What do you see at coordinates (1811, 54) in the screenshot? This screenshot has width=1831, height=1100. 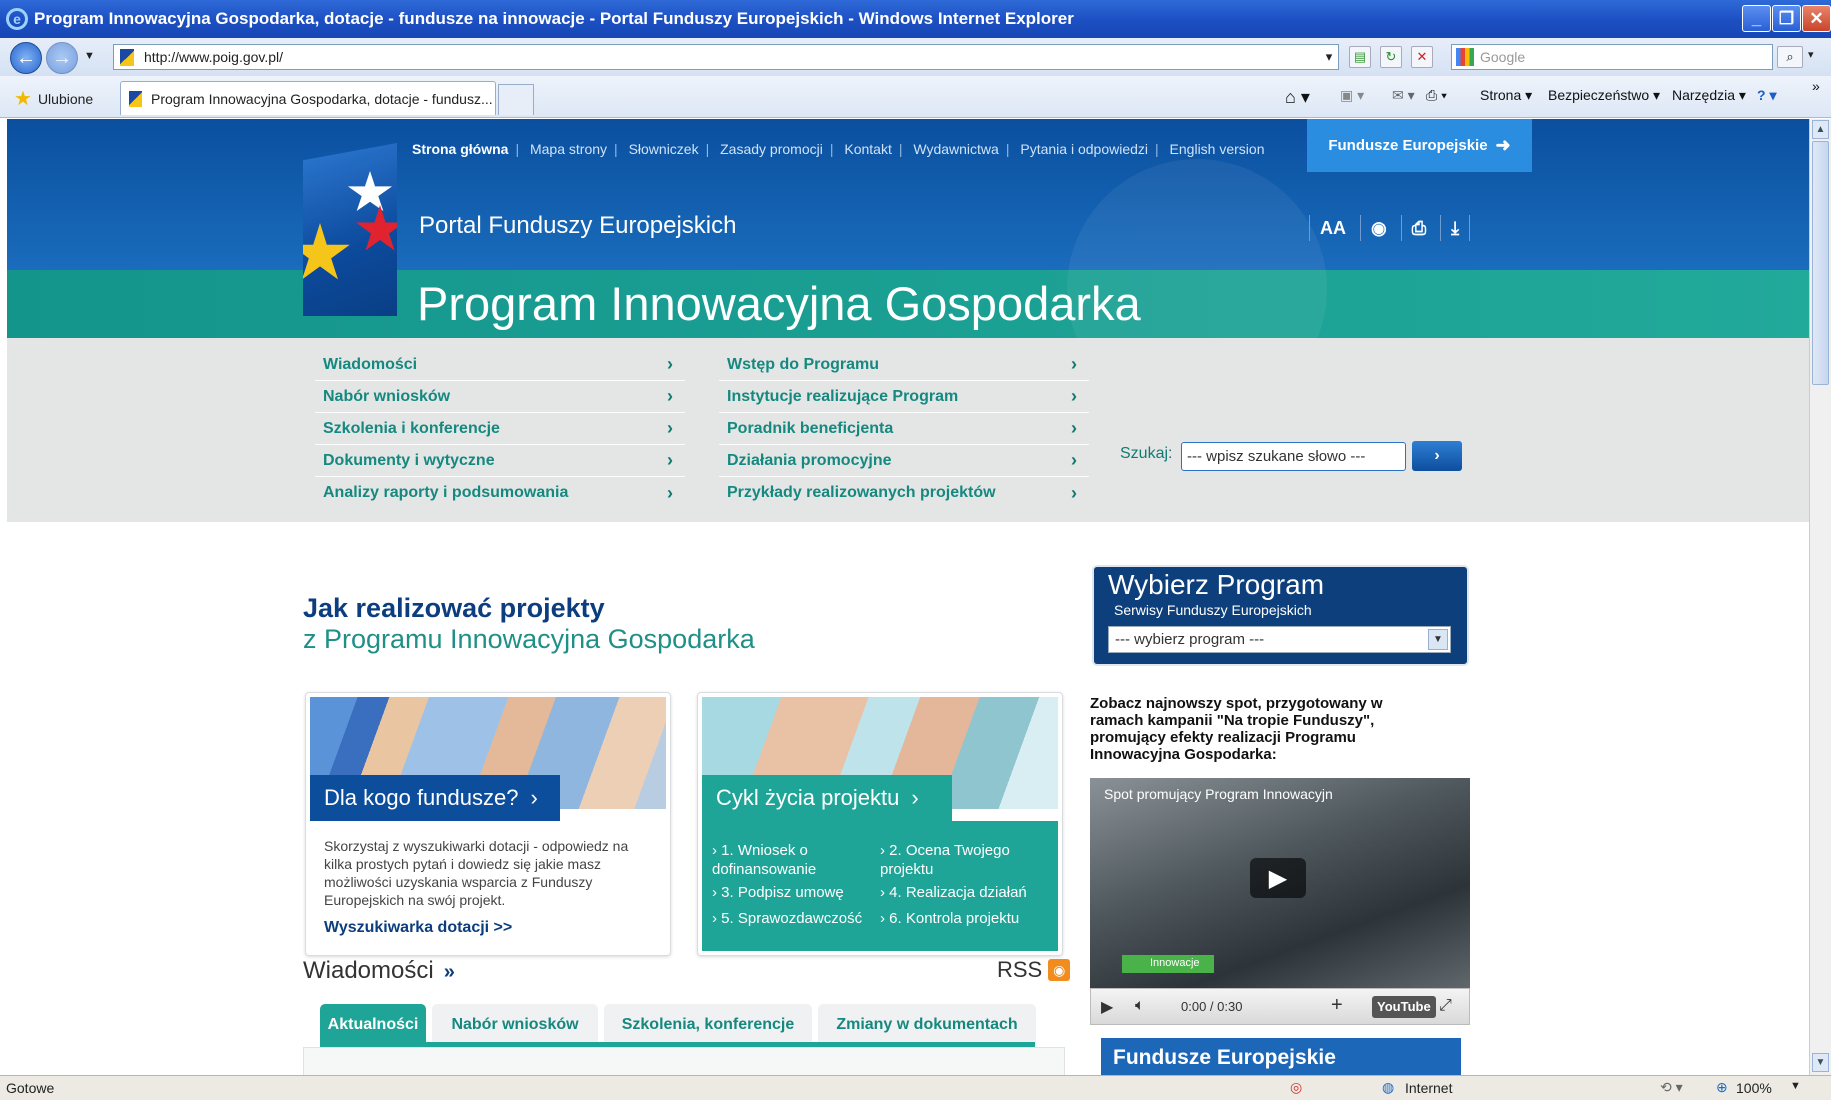 I see `search-options-icon: ▾` at bounding box center [1811, 54].